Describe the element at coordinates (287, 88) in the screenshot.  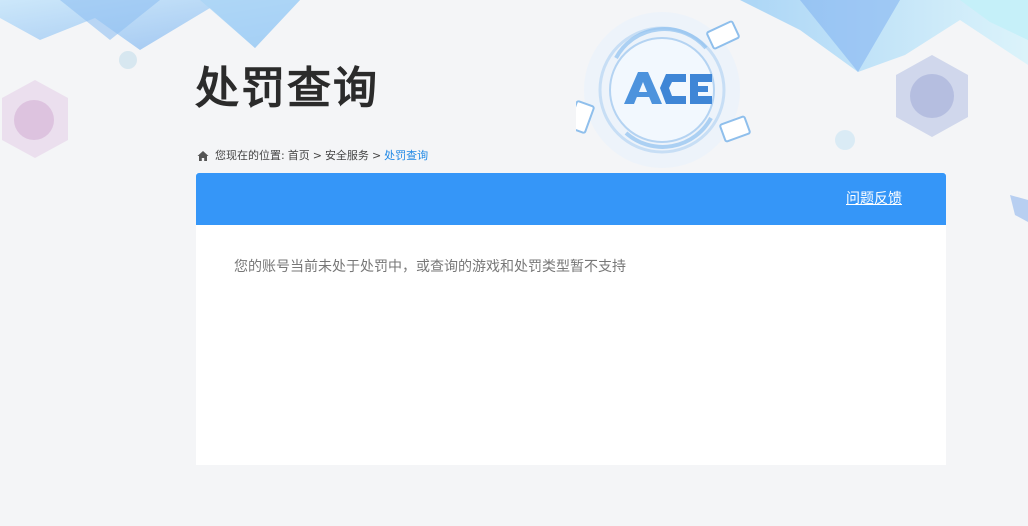
I see `page-title: 处罚查询` at that location.